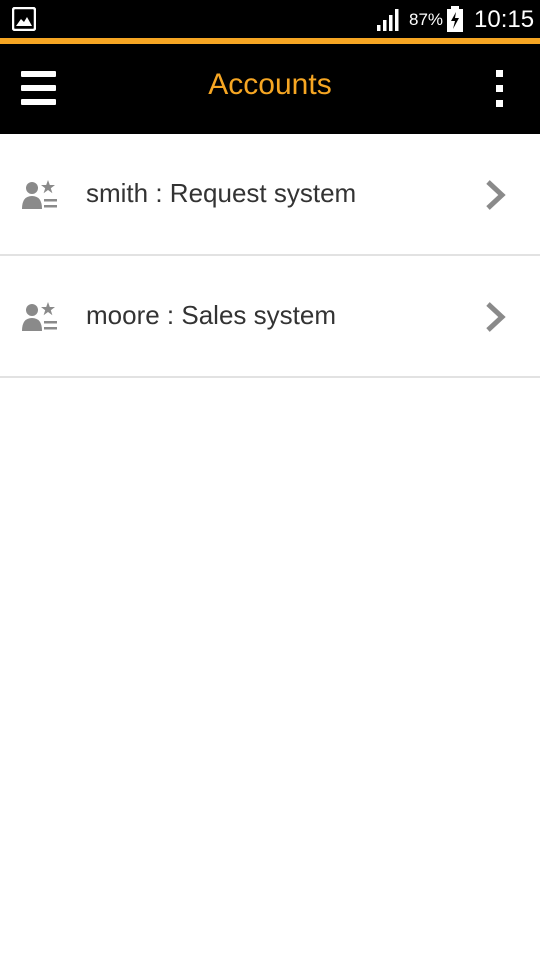 This screenshot has width=540, height=960. Describe the element at coordinates (270, 19) in the screenshot. I see `status-bar: 87% 10:15` at that location.